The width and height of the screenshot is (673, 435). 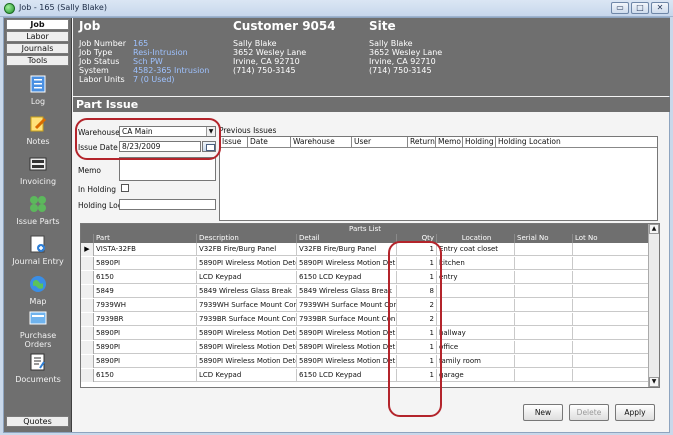 I want to click on description-cell: 7939WH Surface Mount Contac, so click(x=247, y=305).